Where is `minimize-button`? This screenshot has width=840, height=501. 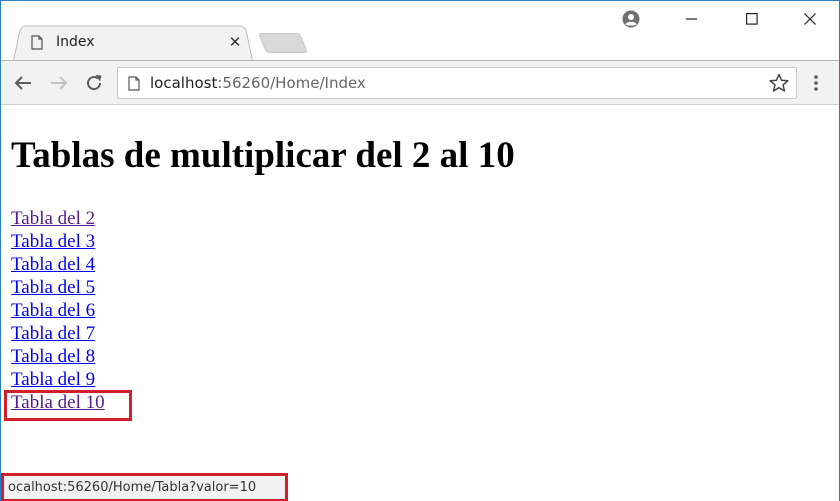 minimize-button is located at coordinates (692, 19).